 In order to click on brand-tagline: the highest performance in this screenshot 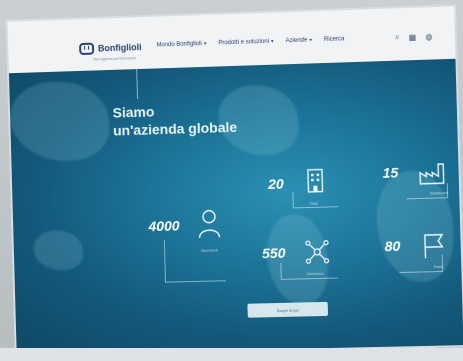, I will do `click(115, 58)`.